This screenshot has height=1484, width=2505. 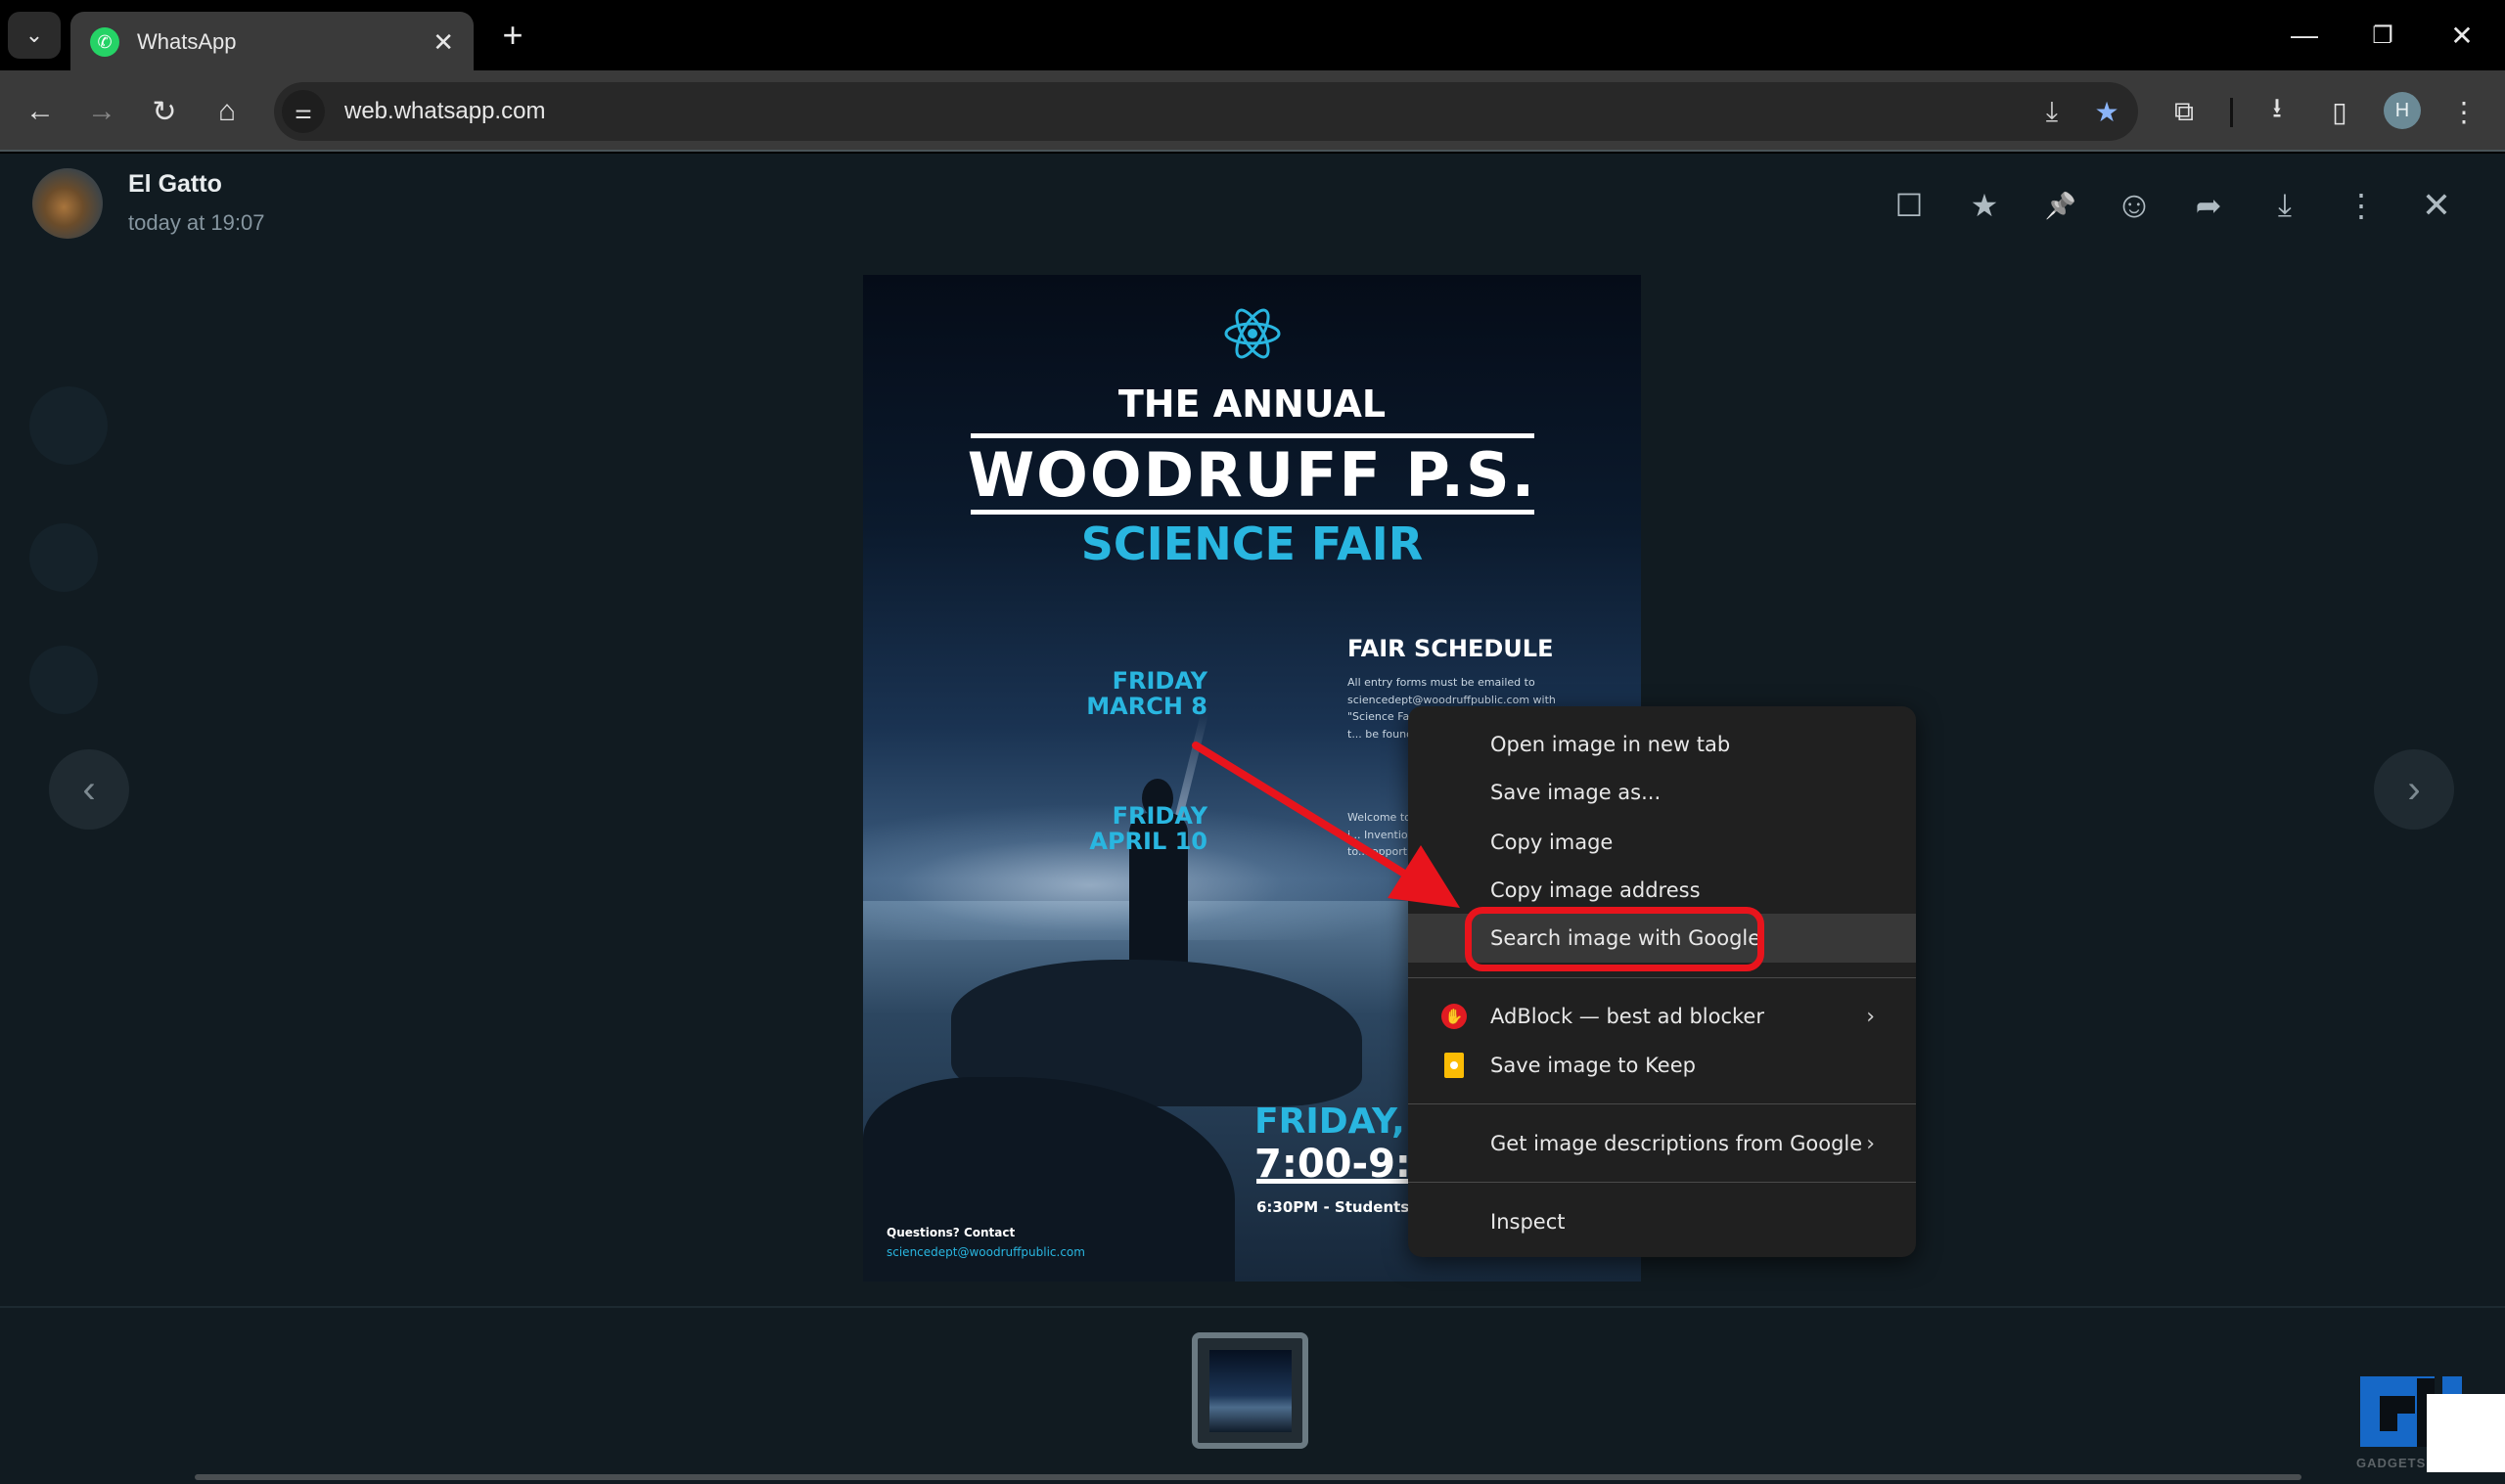 I want to click on back-button: ←, so click(x=40, y=111).